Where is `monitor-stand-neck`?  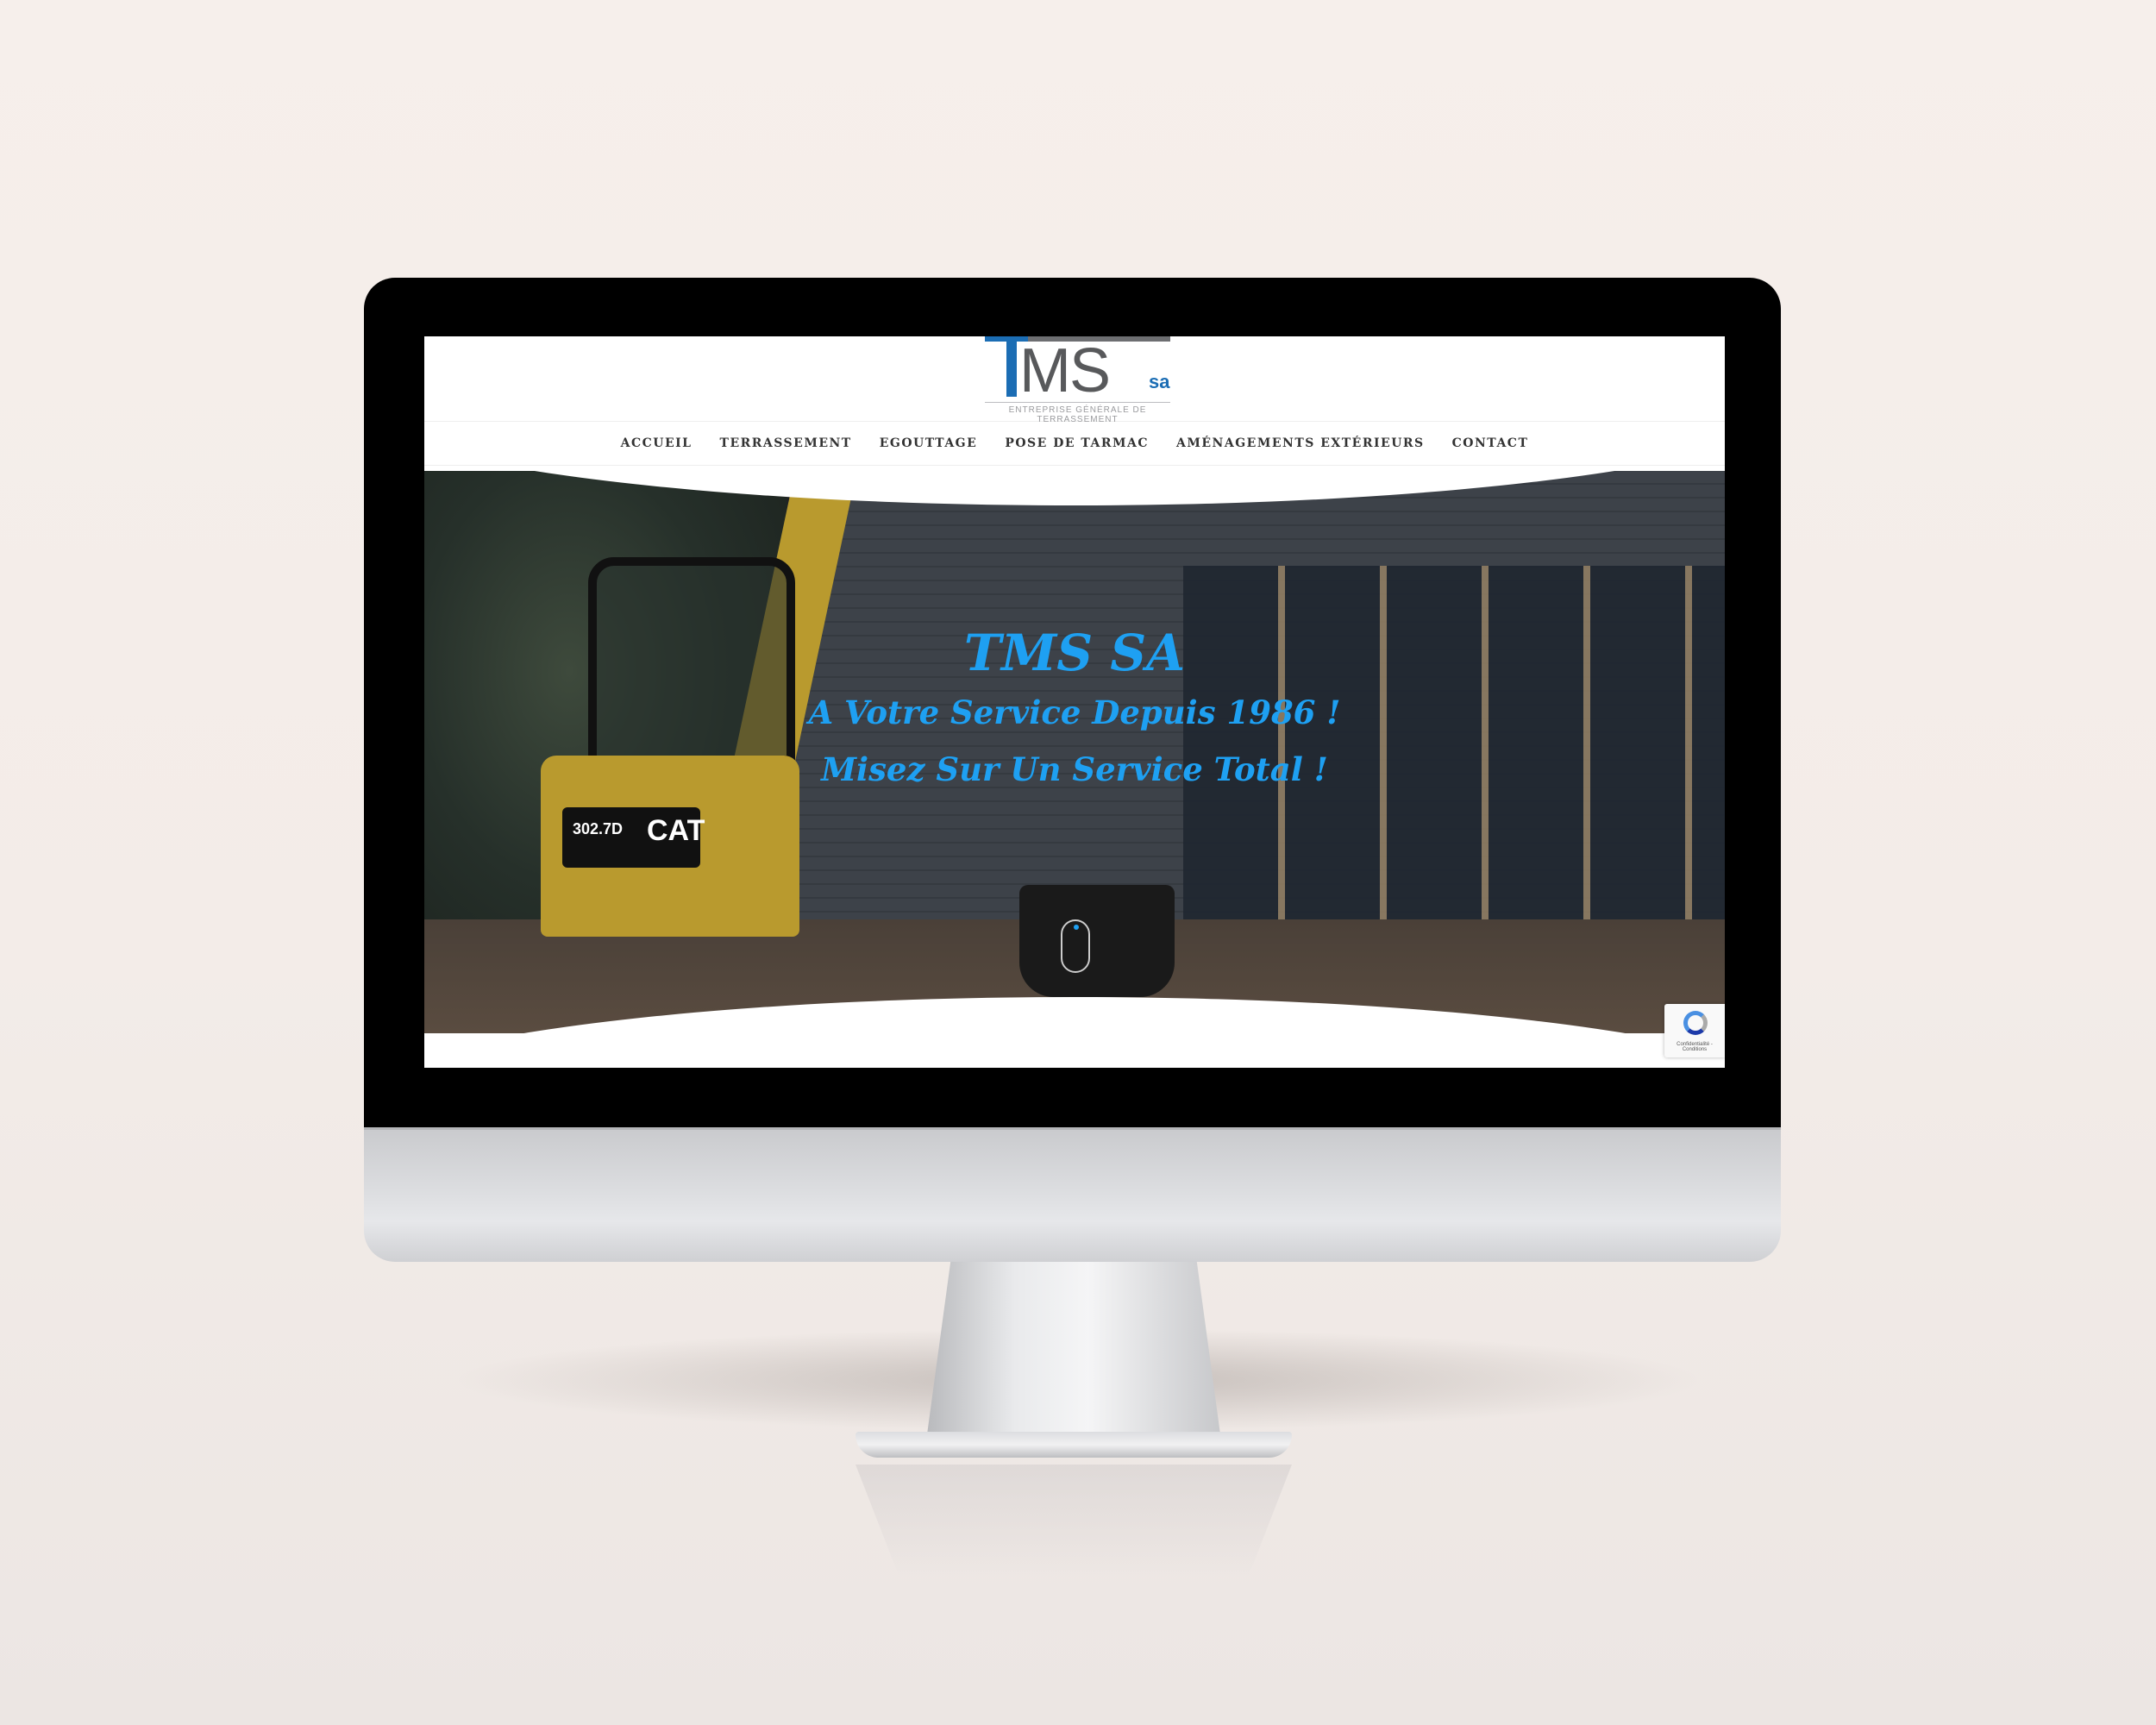
monitor-stand-neck is located at coordinates (1073, 1348).